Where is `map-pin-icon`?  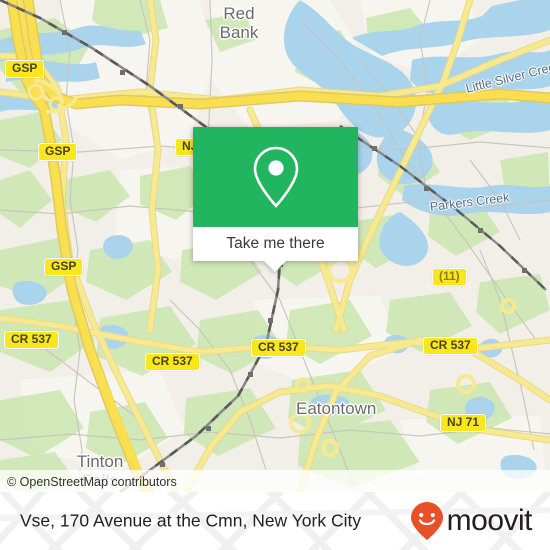 map-pin-icon is located at coordinates (275, 177).